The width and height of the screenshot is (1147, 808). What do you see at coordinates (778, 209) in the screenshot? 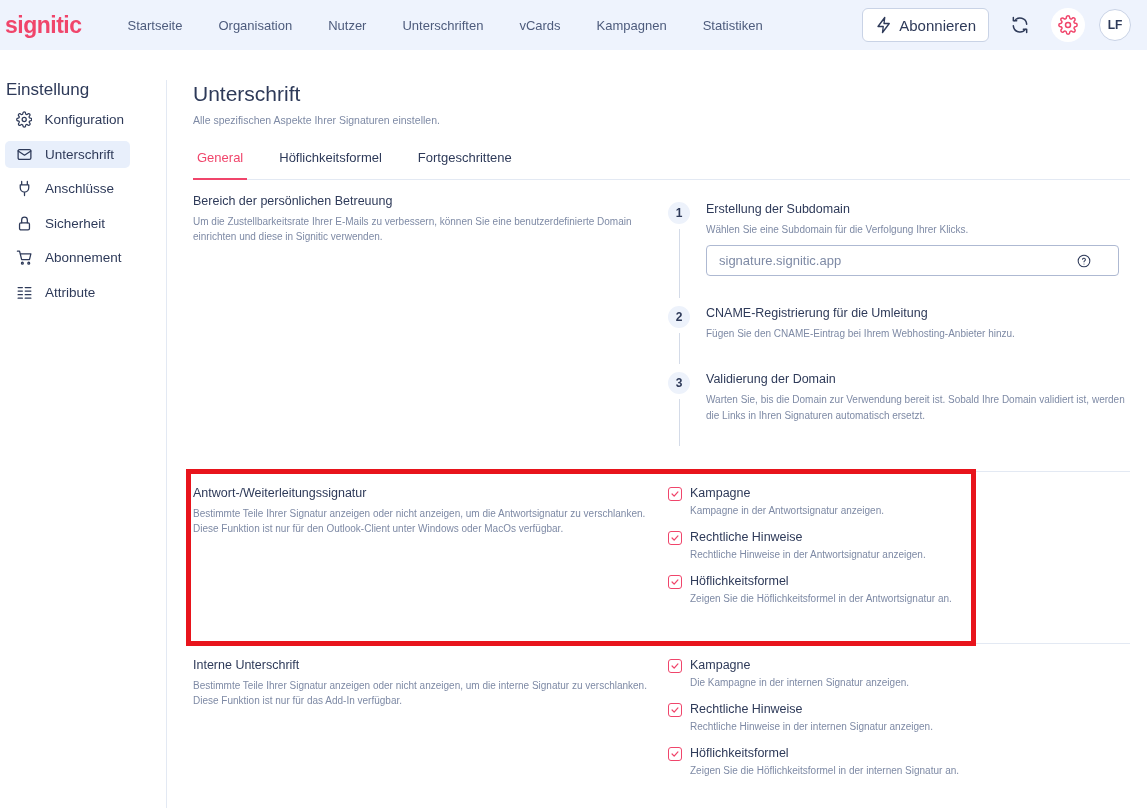
I see `step-title: Erstellung der Subdomain` at bounding box center [778, 209].